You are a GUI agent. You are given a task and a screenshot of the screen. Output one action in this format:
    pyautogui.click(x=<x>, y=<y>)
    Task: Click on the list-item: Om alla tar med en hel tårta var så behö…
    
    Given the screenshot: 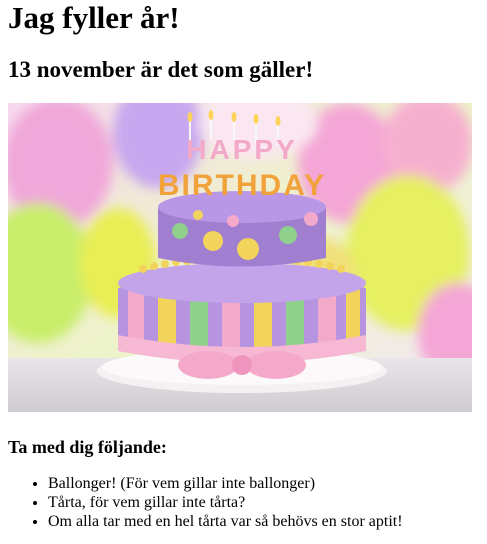 What is the action you would take?
    pyautogui.click(x=225, y=521)
    